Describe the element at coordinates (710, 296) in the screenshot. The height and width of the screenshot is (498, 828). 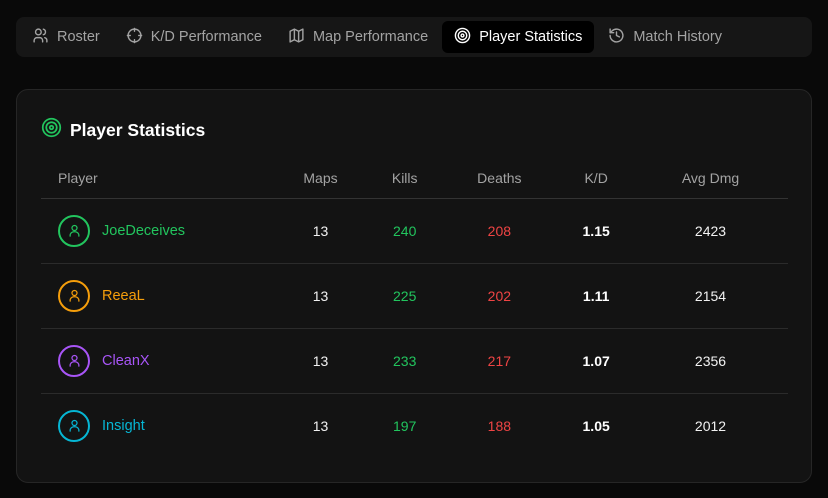
I see `avg-dmg-value: 2154` at that location.